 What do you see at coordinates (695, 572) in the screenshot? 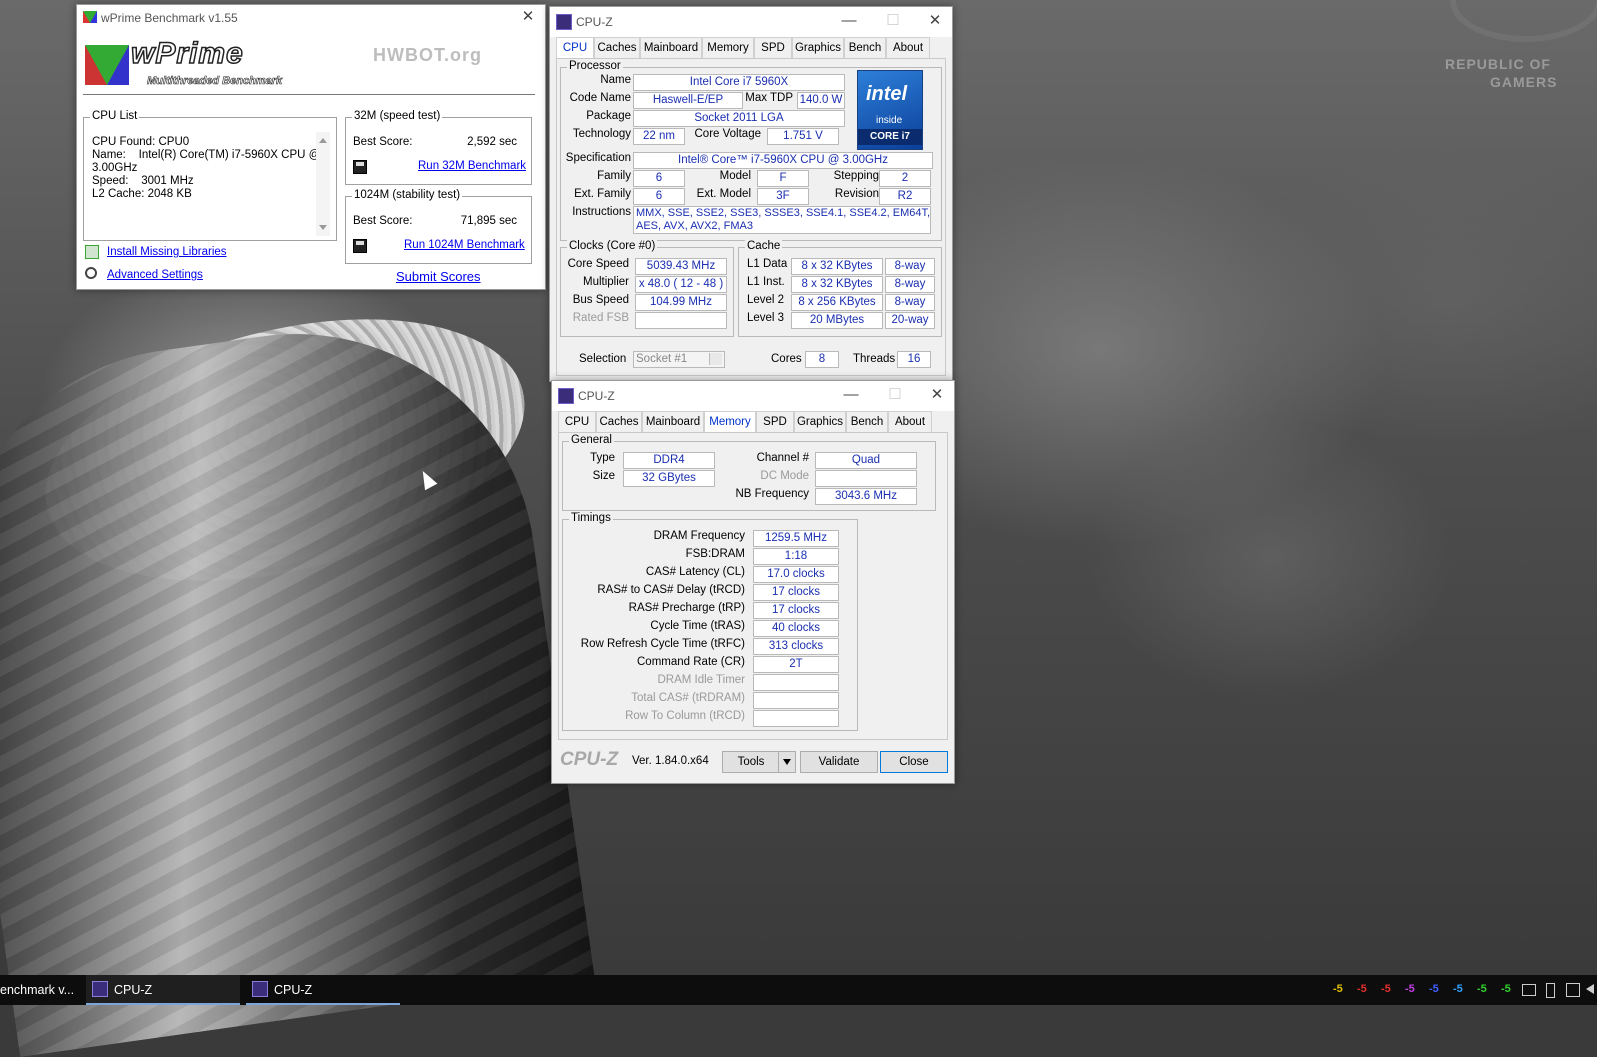
I see `timing-label: CAS# Latency (CL)` at bounding box center [695, 572].